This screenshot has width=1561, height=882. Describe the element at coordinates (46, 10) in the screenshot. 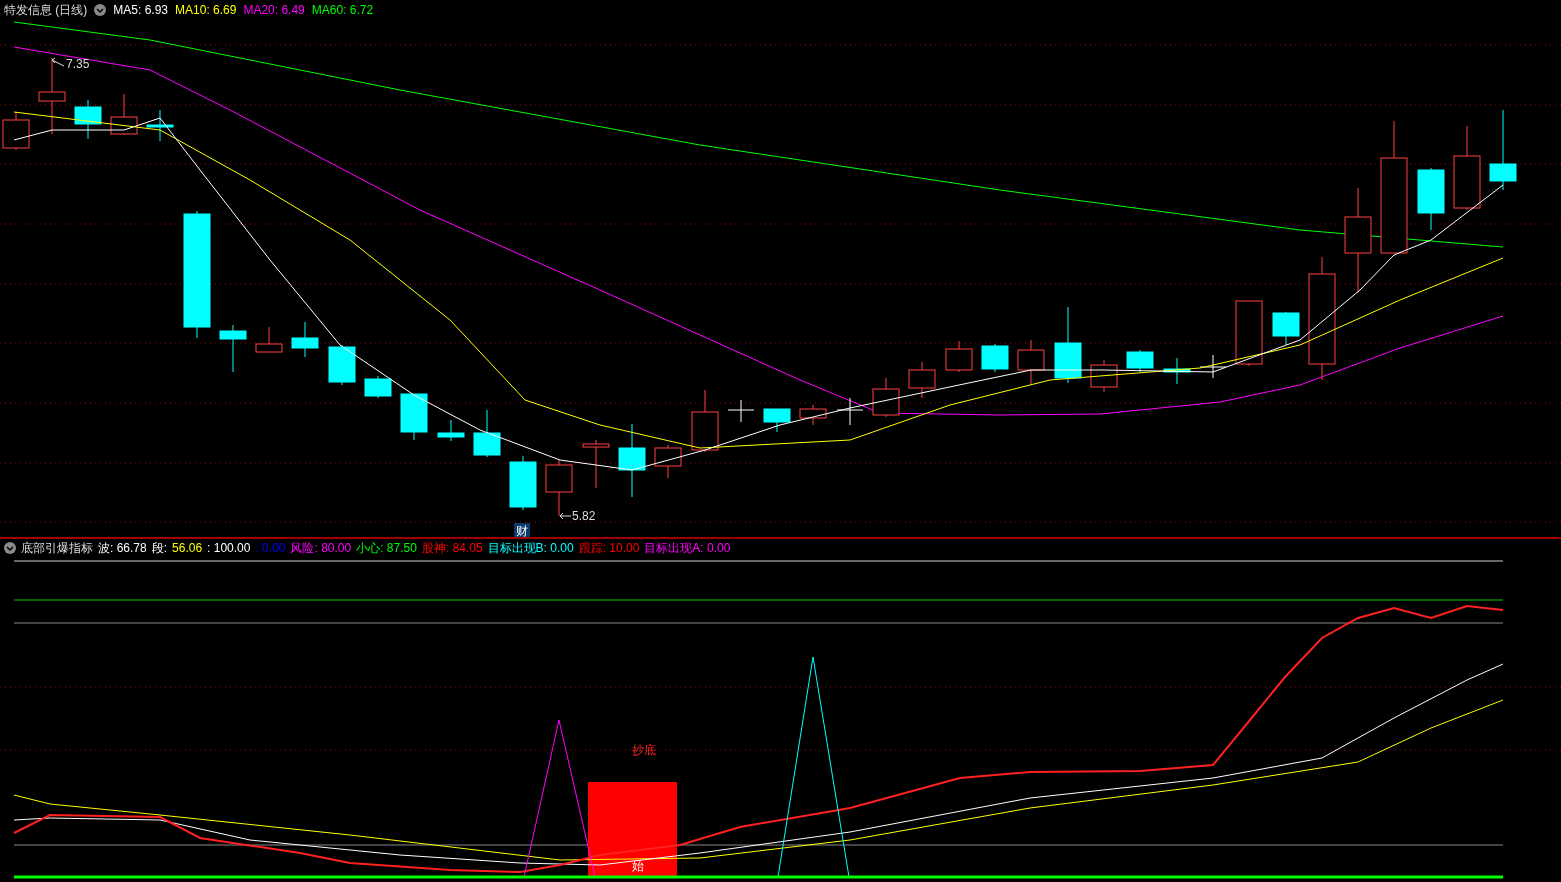

I see `chart-title: 特发信息 (日线)` at that location.